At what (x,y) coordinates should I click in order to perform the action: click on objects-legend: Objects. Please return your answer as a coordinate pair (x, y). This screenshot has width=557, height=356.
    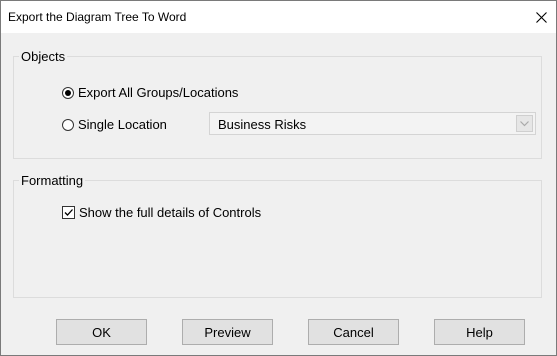
    Looking at the image, I should click on (43, 56).